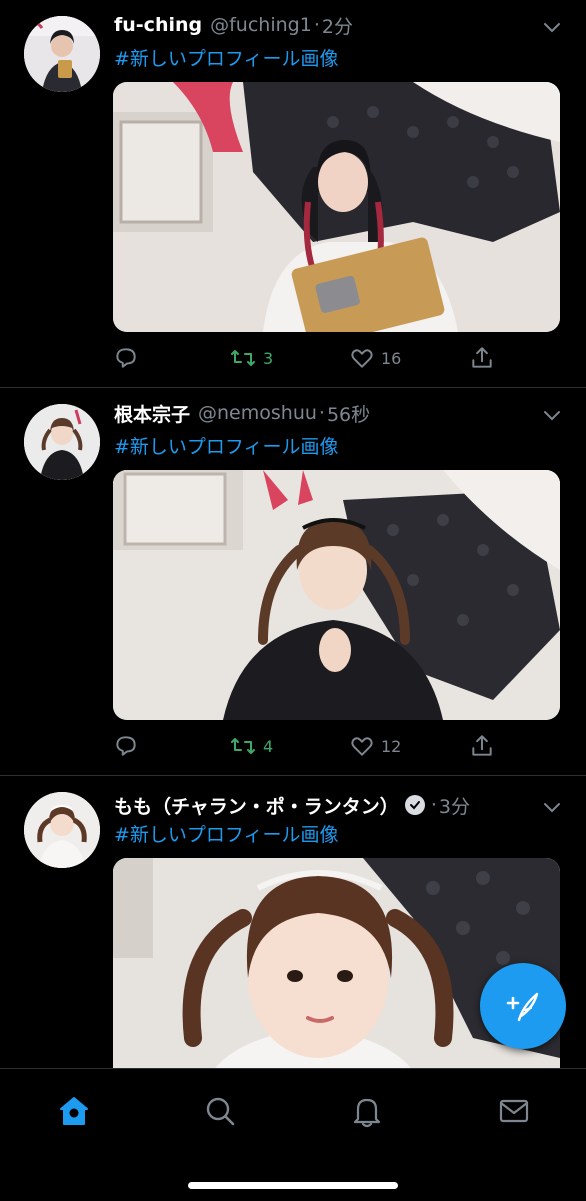 This screenshot has width=586, height=1201. I want to click on home-indicator, so click(293, 1185).